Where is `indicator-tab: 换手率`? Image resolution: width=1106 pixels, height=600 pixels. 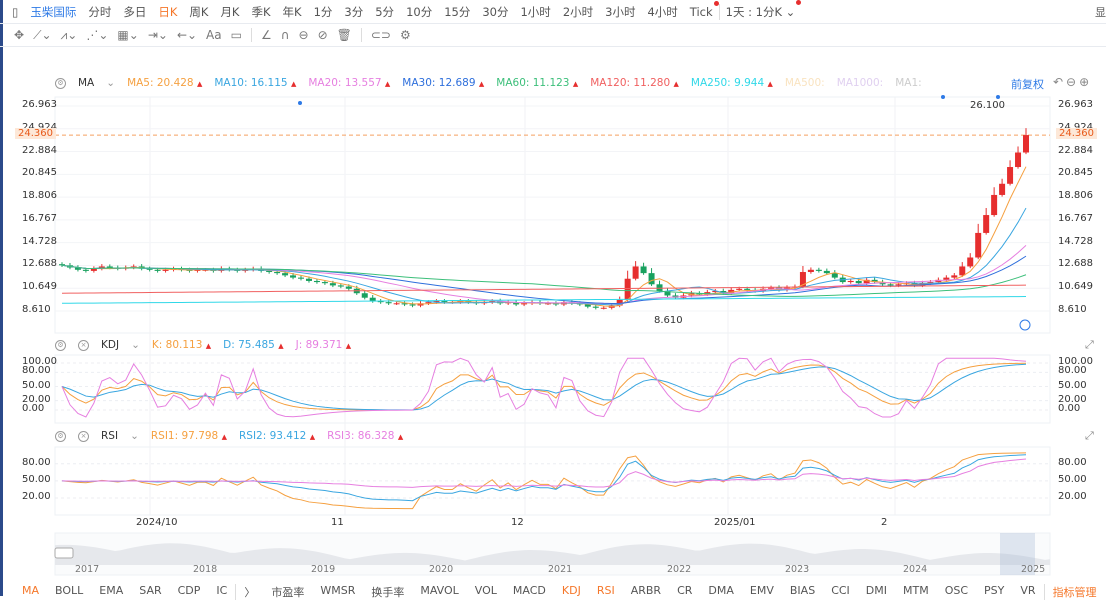
indicator-tab: 换手率 is located at coordinates (387, 592).